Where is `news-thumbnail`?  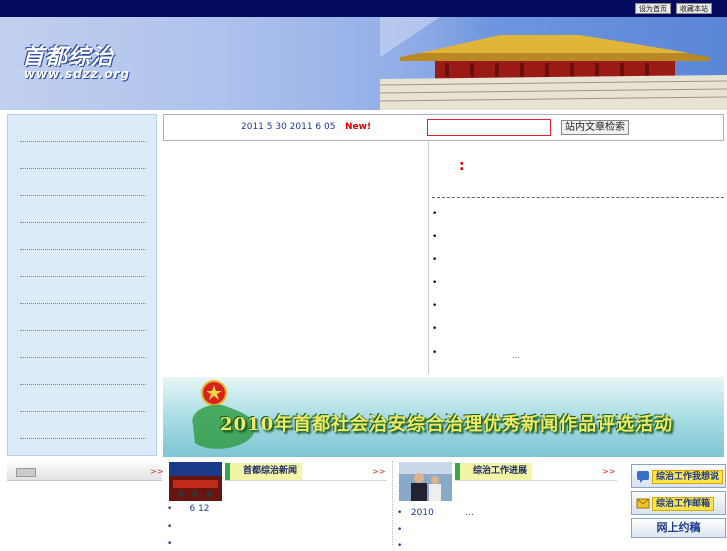 news-thumbnail is located at coordinates (195, 481).